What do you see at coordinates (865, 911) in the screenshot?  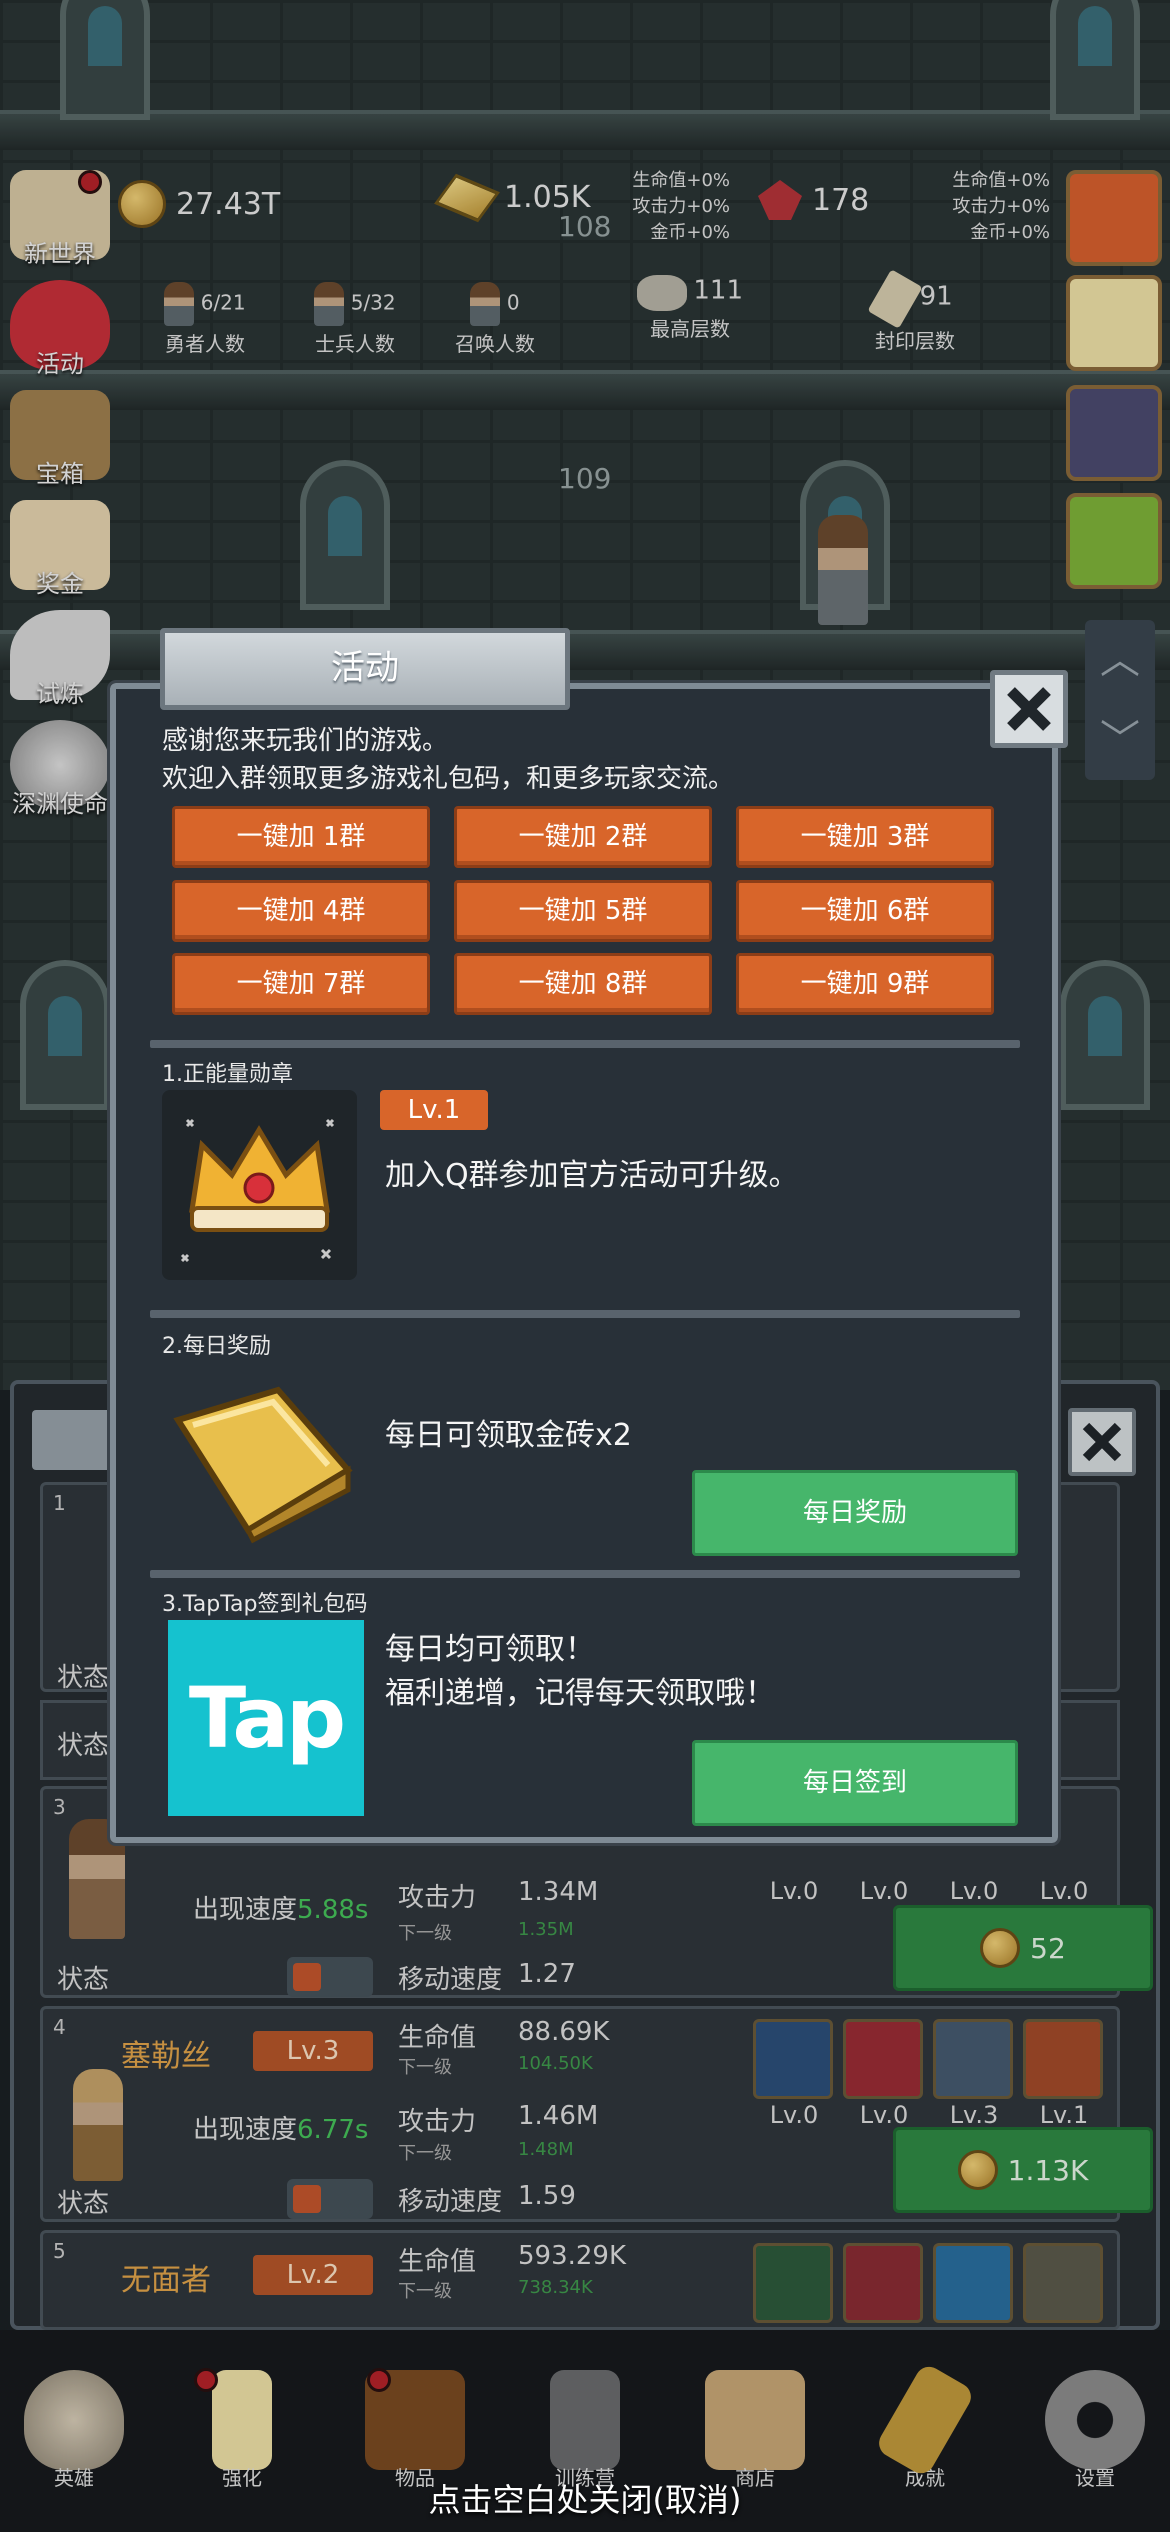 I see `join-group-6-button: 一键加 6群` at bounding box center [865, 911].